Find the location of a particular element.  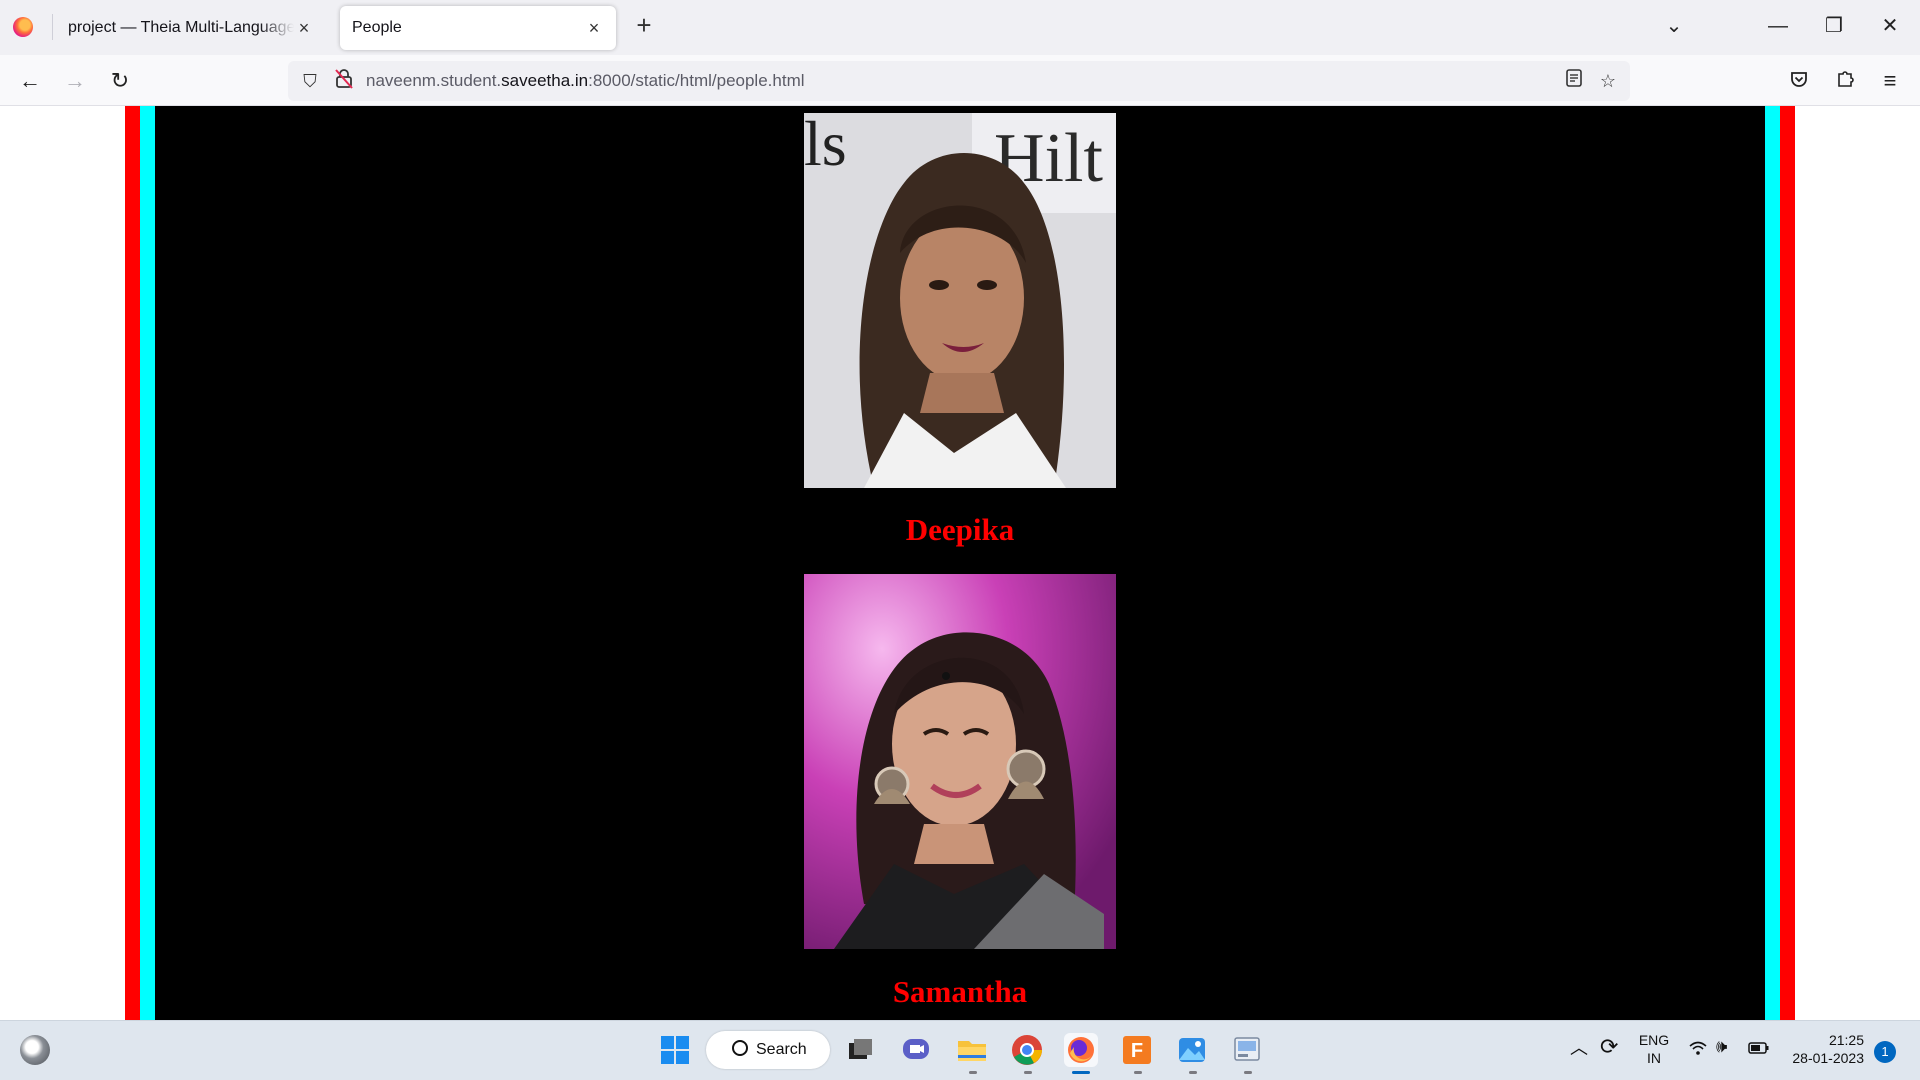

start-windows-icon is located at coordinates (675, 1050).